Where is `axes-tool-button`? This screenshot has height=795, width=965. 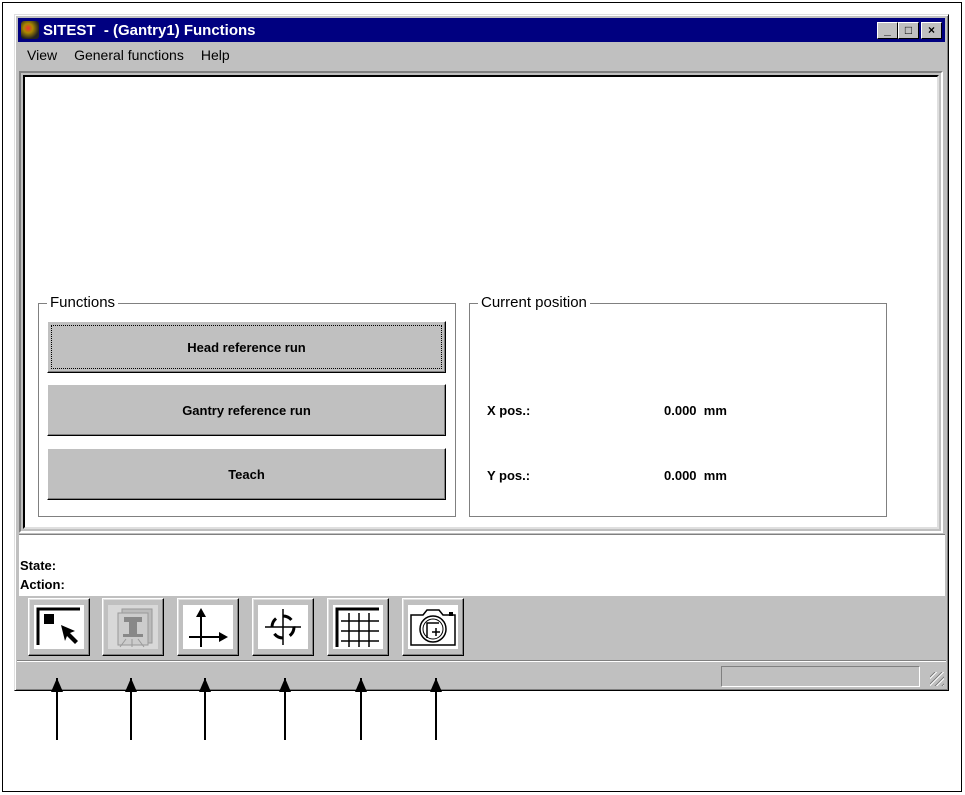
axes-tool-button is located at coordinates (208, 627).